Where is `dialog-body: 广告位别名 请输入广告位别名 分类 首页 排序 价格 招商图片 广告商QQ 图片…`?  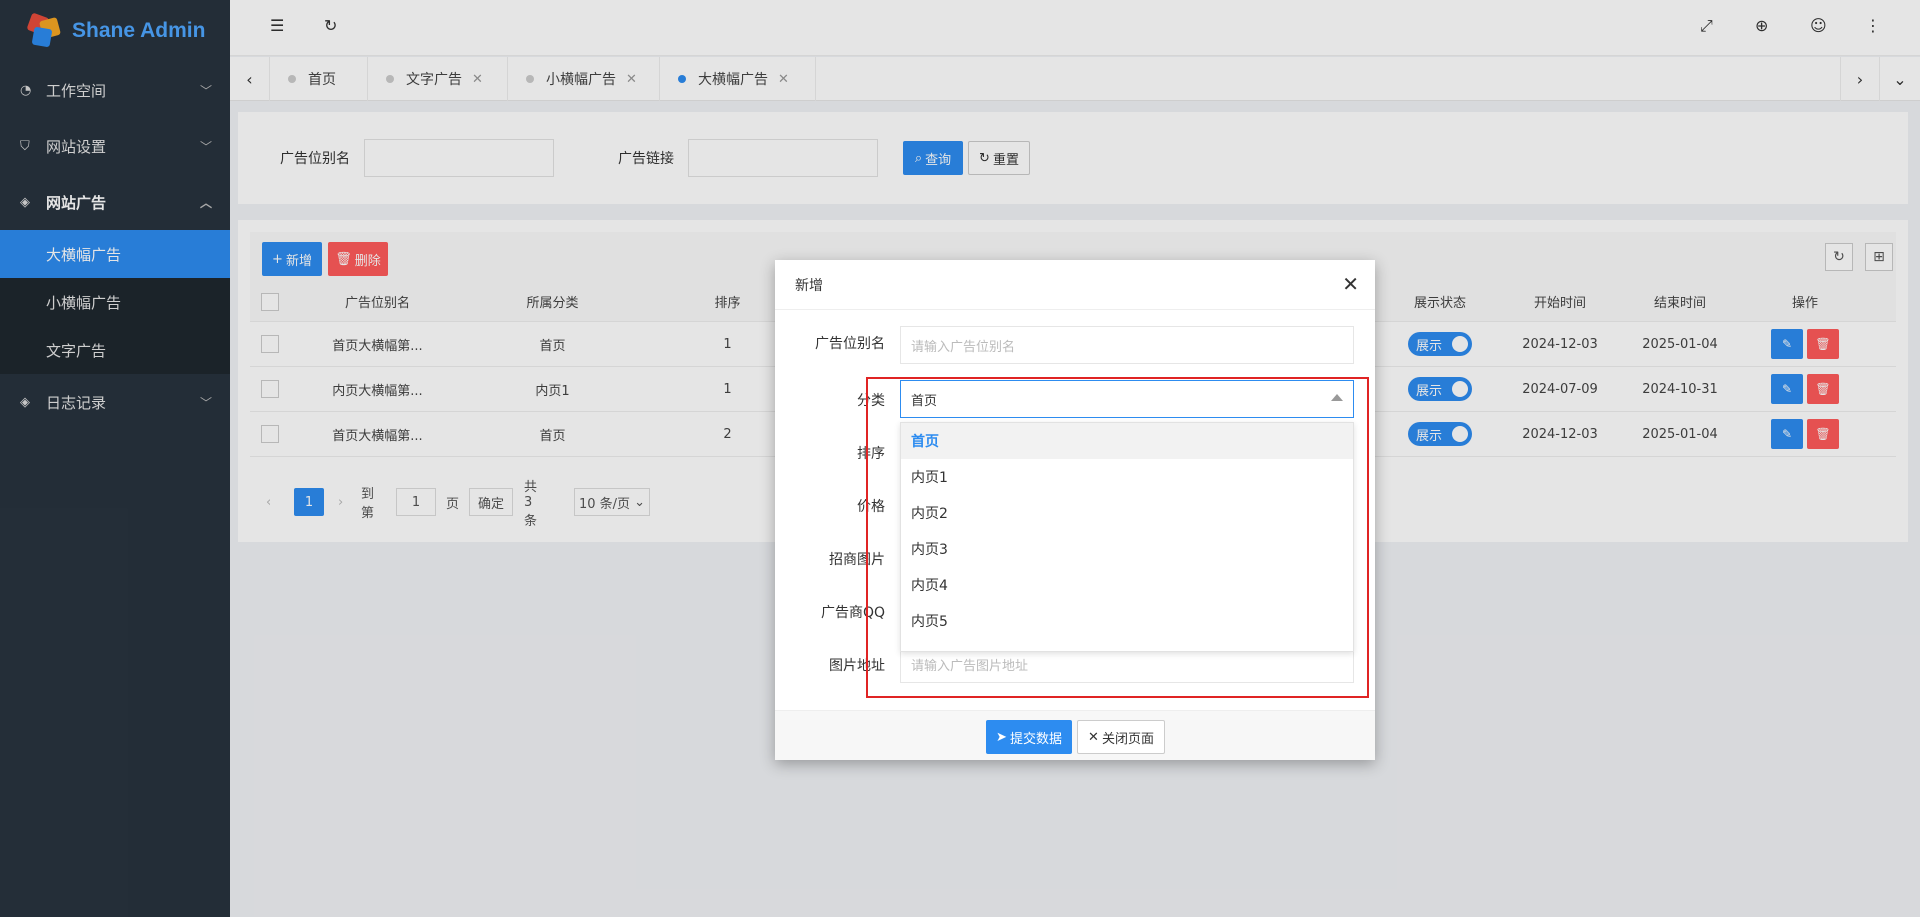
dialog-body: 广告位别名 请输入广告位别名 分类 首页 排序 价格 招商图片 广告商QQ 图片… is located at coordinates (1075, 510).